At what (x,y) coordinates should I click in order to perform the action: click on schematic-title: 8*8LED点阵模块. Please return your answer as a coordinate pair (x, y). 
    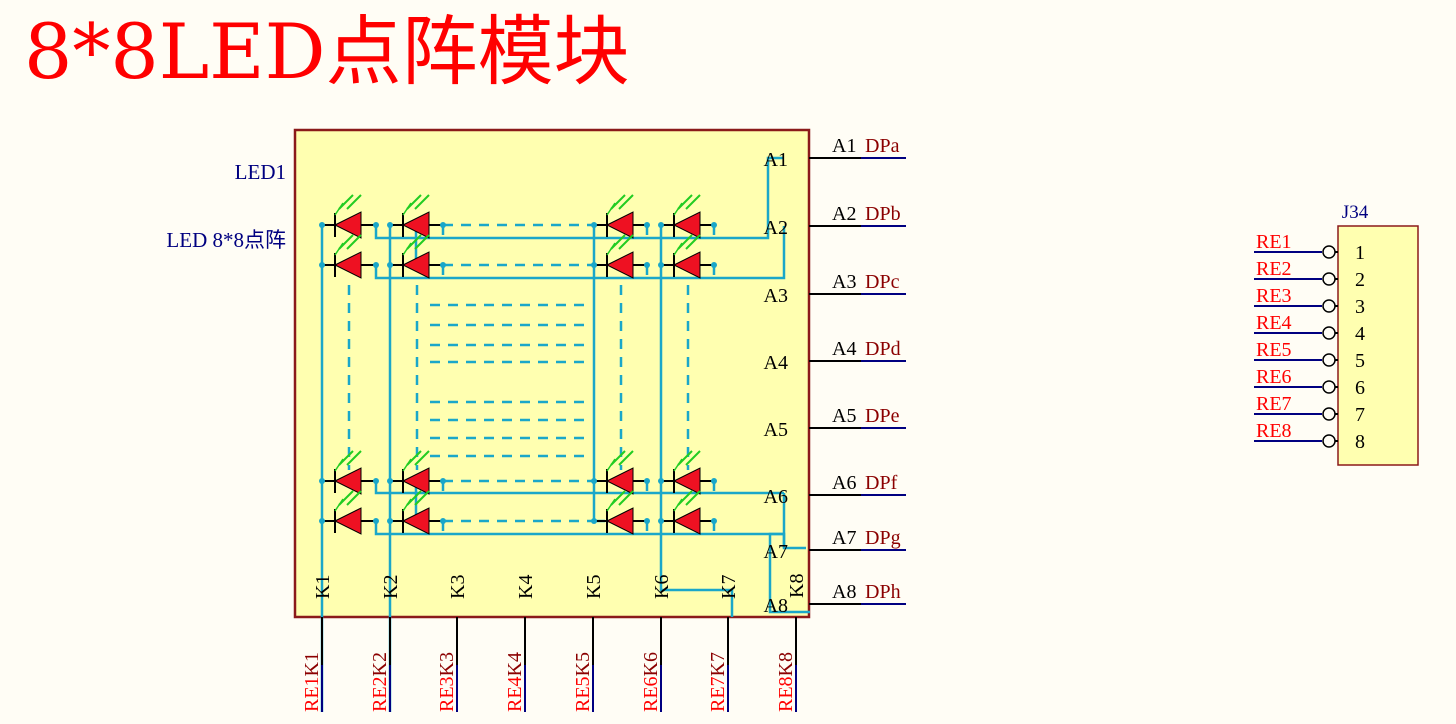
    Looking at the image, I should click on (327, 51).